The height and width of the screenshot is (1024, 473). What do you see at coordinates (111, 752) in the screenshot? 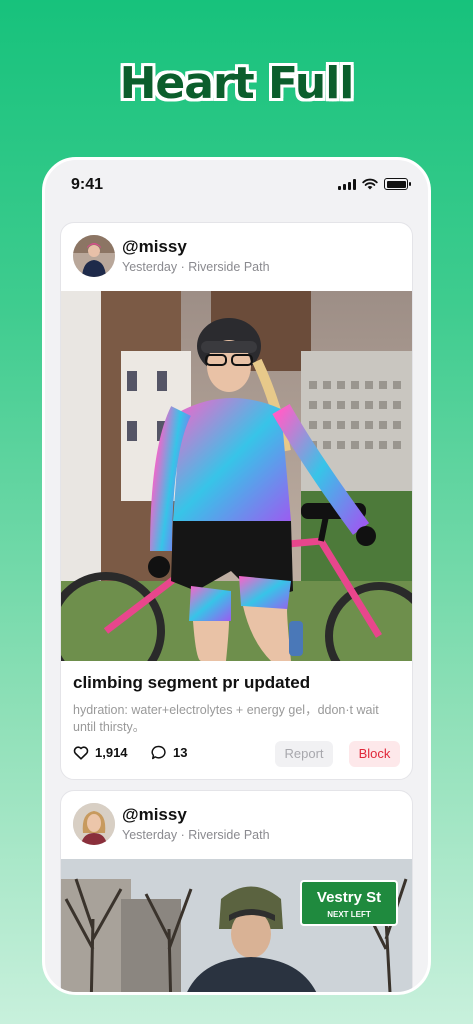
I see `like-count: 1,914` at bounding box center [111, 752].